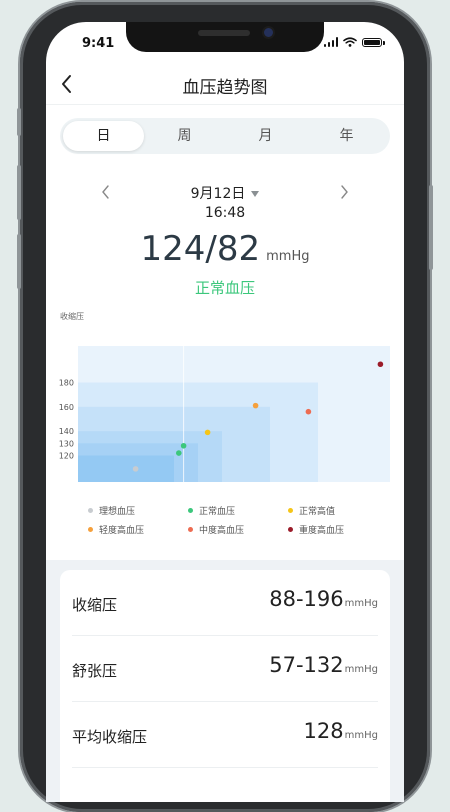  Describe the element at coordinates (338, 511) in the screenshot. I see `legend-item: 正常高值` at that location.